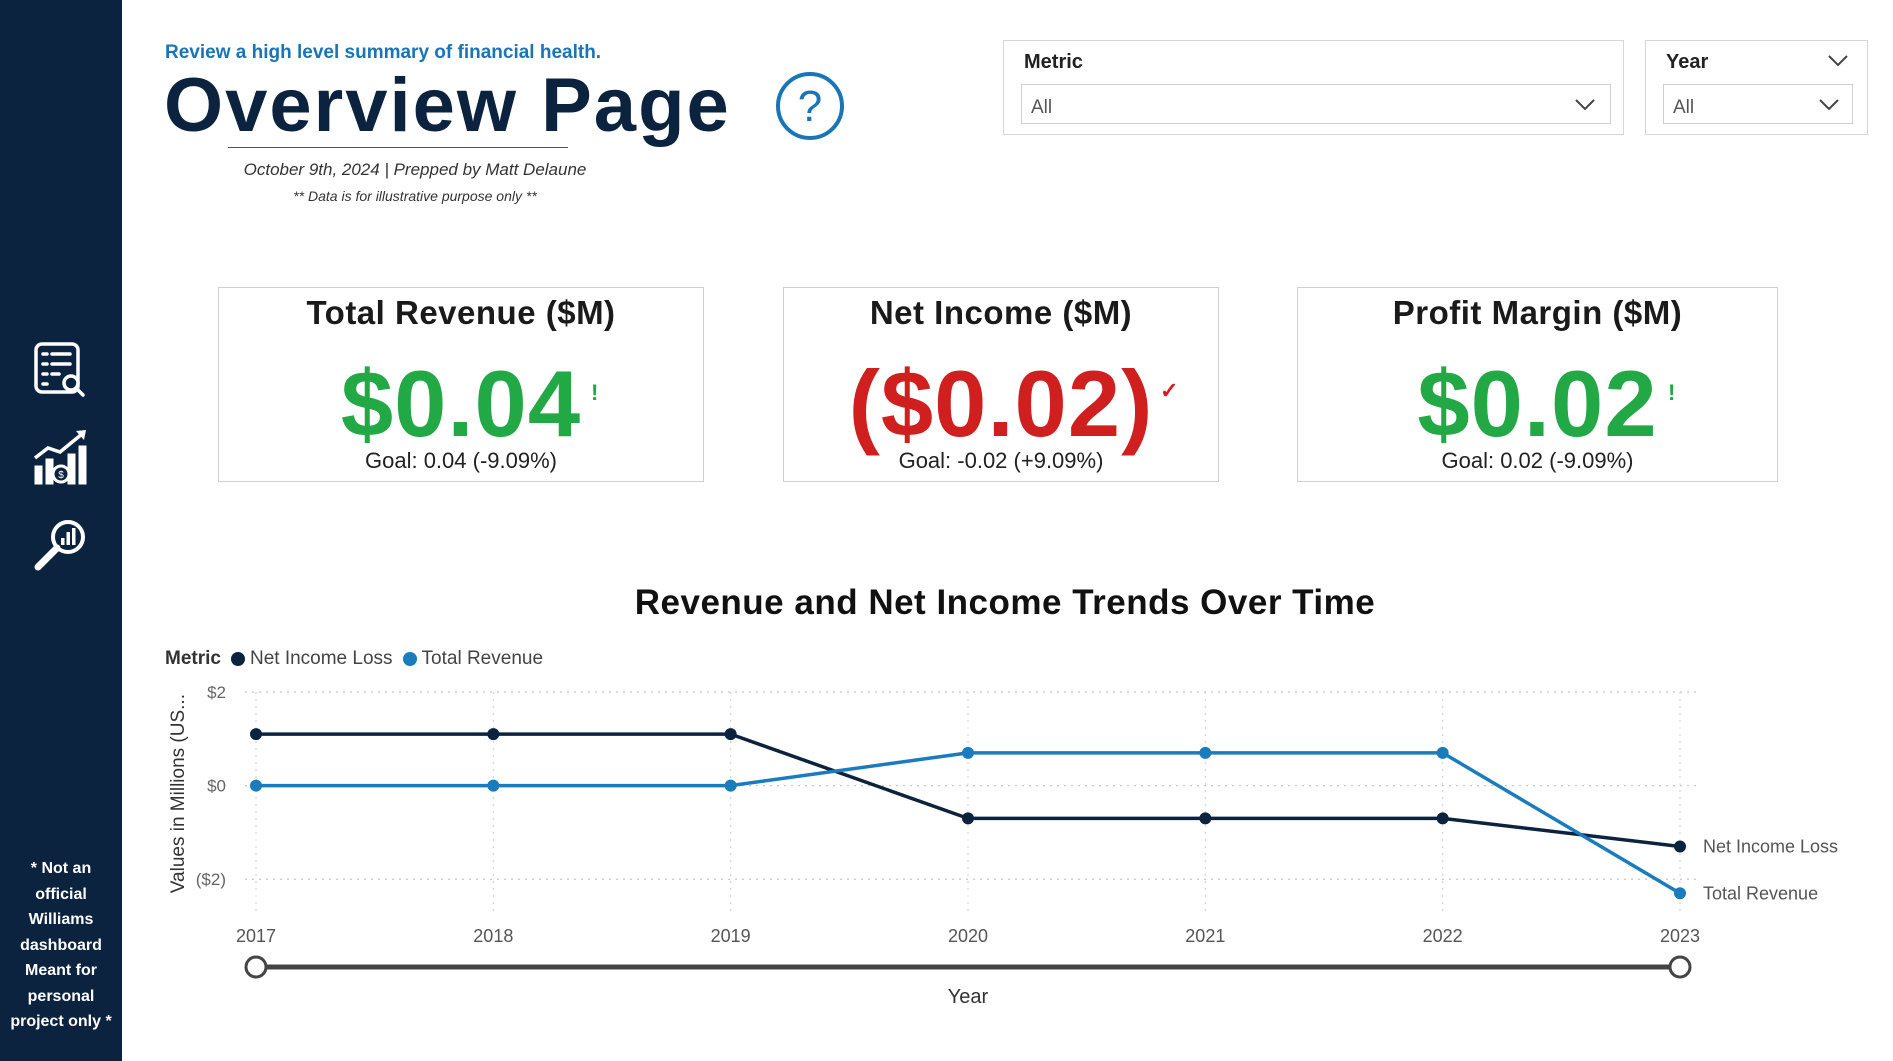 This screenshot has height=1061, width=1893. I want to click on help-question-icon: ?, so click(810, 106).